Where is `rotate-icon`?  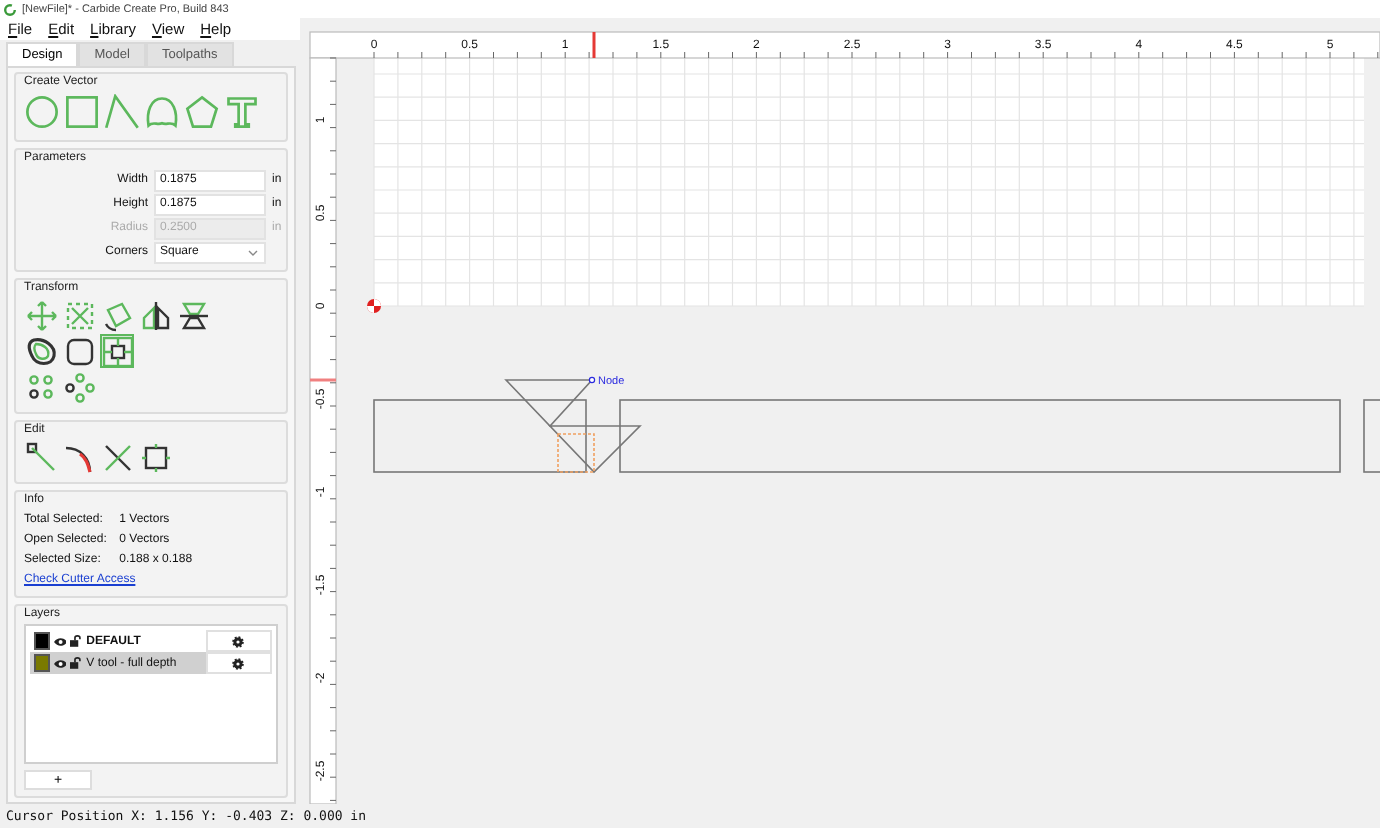
rotate-icon is located at coordinates (117, 315).